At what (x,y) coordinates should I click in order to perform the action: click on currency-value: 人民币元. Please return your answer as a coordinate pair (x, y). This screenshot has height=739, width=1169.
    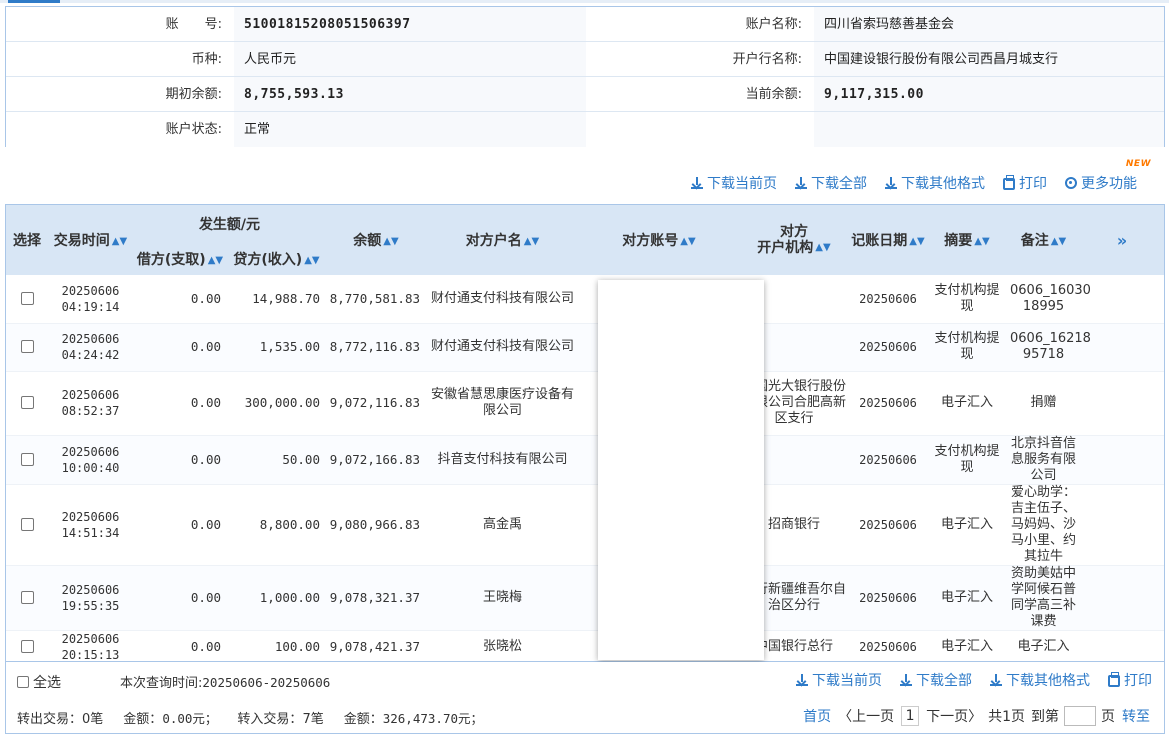
    Looking at the image, I should click on (410, 59).